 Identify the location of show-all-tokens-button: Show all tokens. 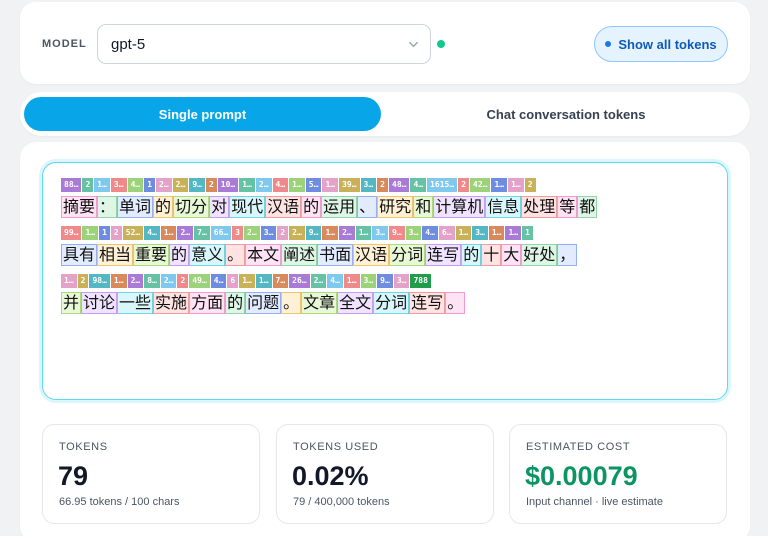
(661, 44).